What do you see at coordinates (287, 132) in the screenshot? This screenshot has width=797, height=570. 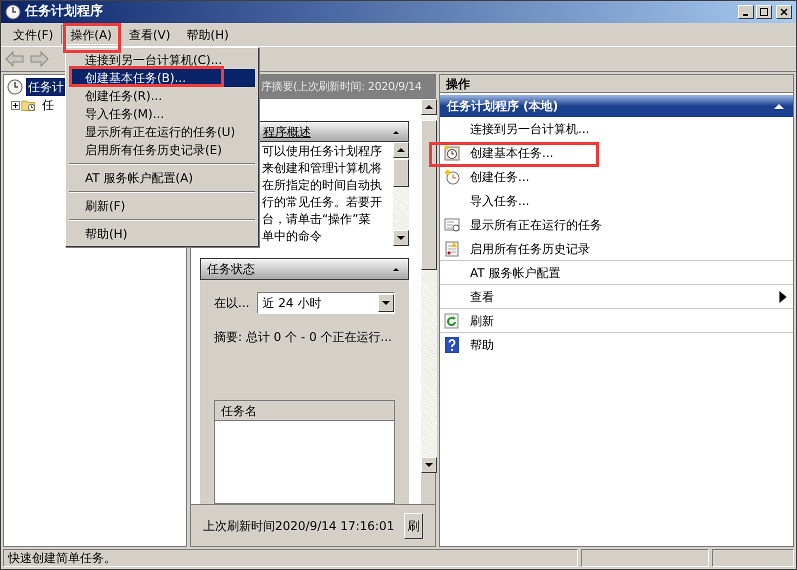 I see `section-title: 程序概述` at bounding box center [287, 132].